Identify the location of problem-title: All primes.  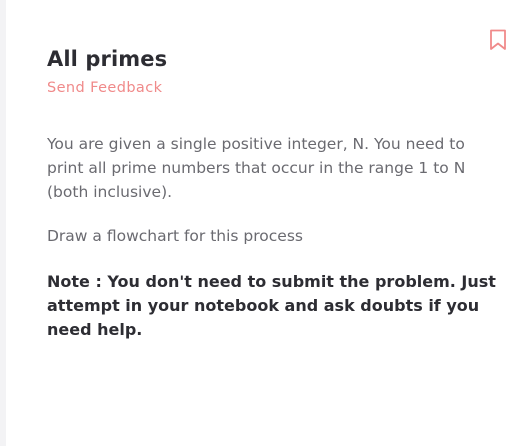
(107, 59).